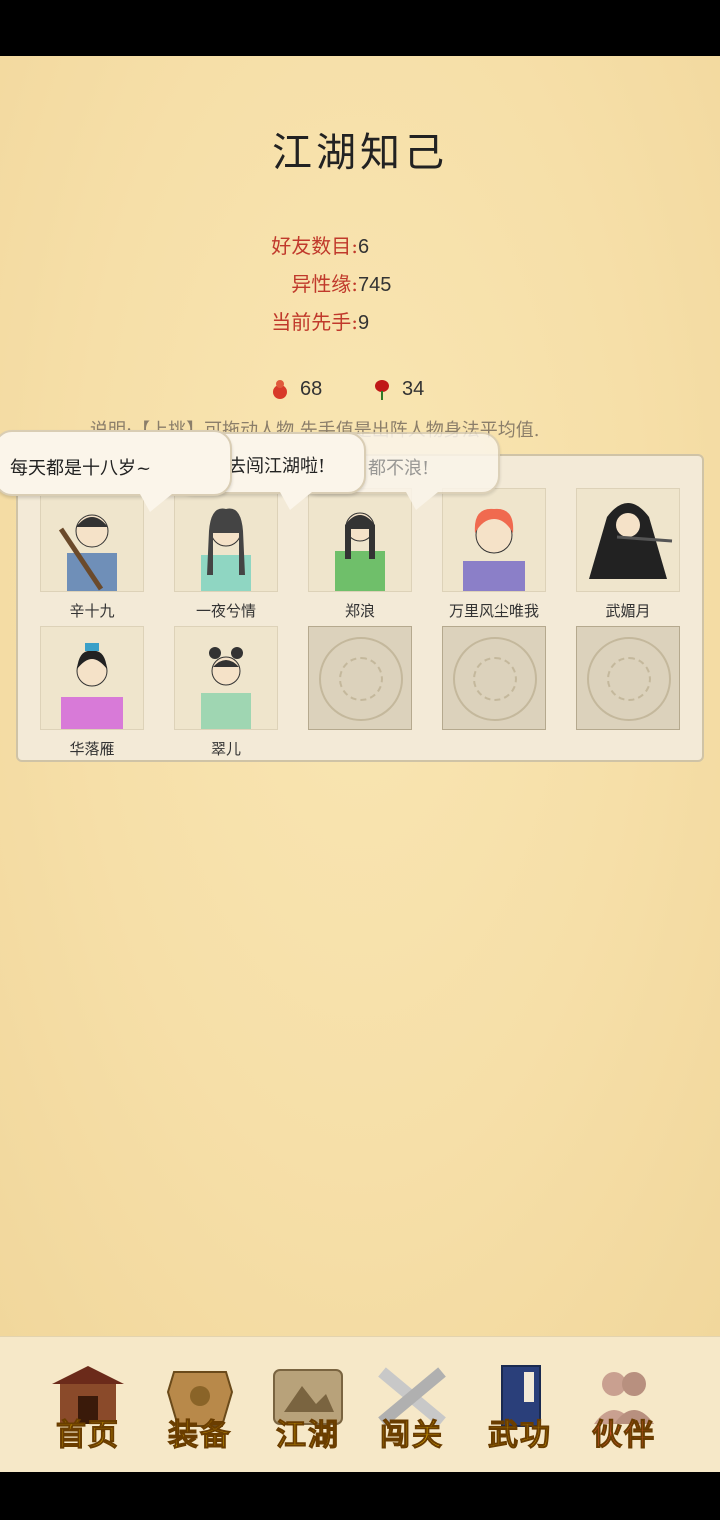  What do you see at coordinates (398, 389) in the screenshot?
I see `rose-currency: 34` at bounding box center [398, 389].